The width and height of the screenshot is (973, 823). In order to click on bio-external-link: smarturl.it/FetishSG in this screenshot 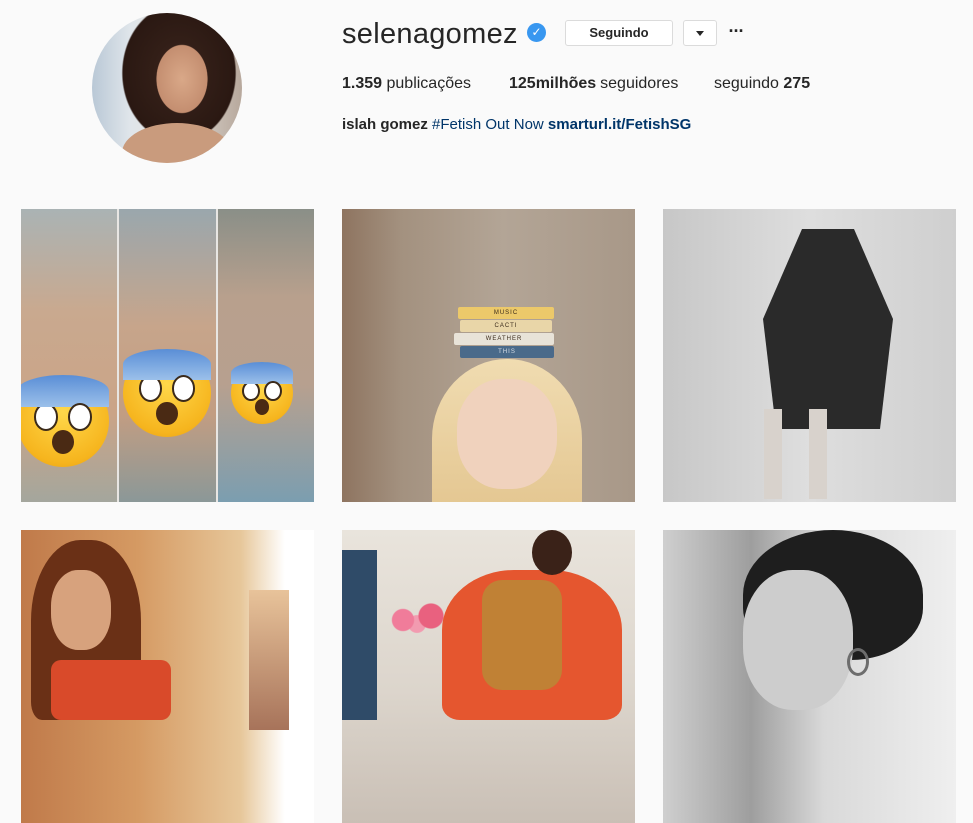, I will do `click(619, 124)`.